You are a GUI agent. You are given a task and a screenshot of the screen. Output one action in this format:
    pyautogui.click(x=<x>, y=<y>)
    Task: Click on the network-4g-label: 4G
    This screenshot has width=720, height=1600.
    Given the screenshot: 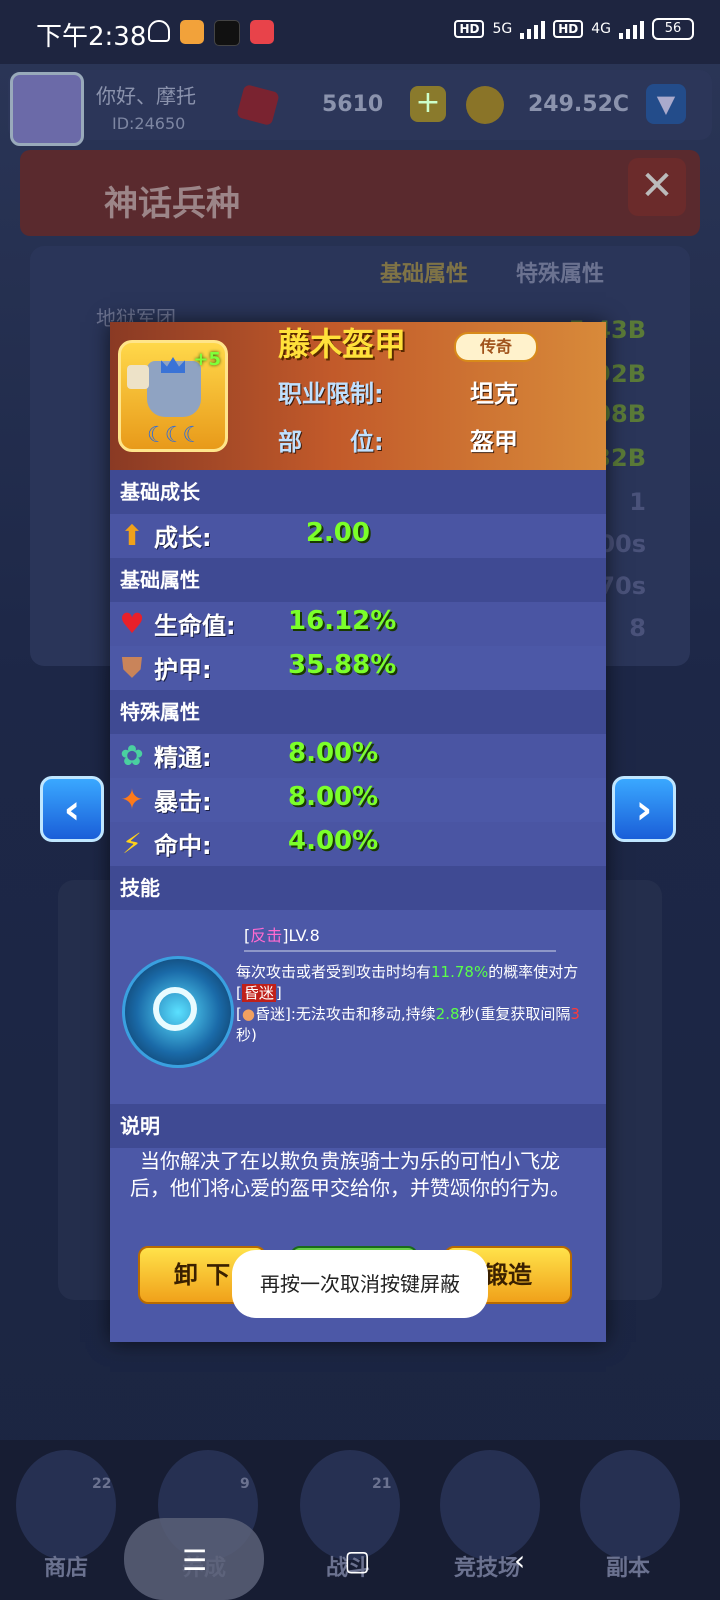 What is the action you would take?
    pyautogui.click(x=601, y=29)
    